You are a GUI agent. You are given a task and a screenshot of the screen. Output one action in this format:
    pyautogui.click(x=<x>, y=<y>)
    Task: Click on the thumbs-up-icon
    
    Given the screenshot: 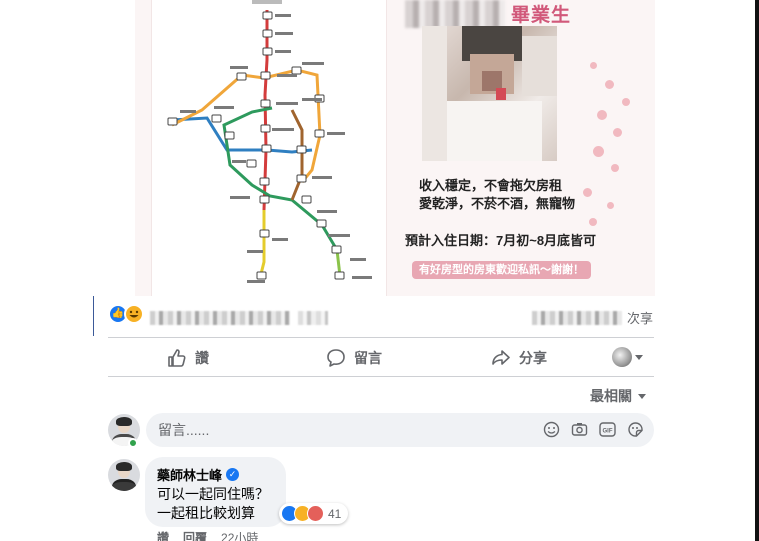 What is the action you would take?
    pyautogui.click(x=177, y=358)
    